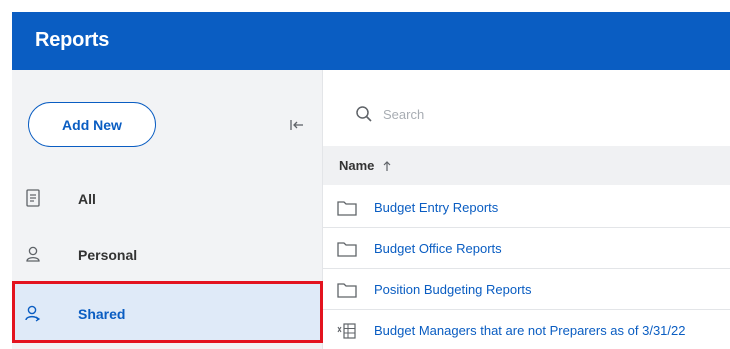 The image size is (730, 349). Describe the element at coordinates (72, 40) in the screenshot. I see `page-title: Reports` at that location.